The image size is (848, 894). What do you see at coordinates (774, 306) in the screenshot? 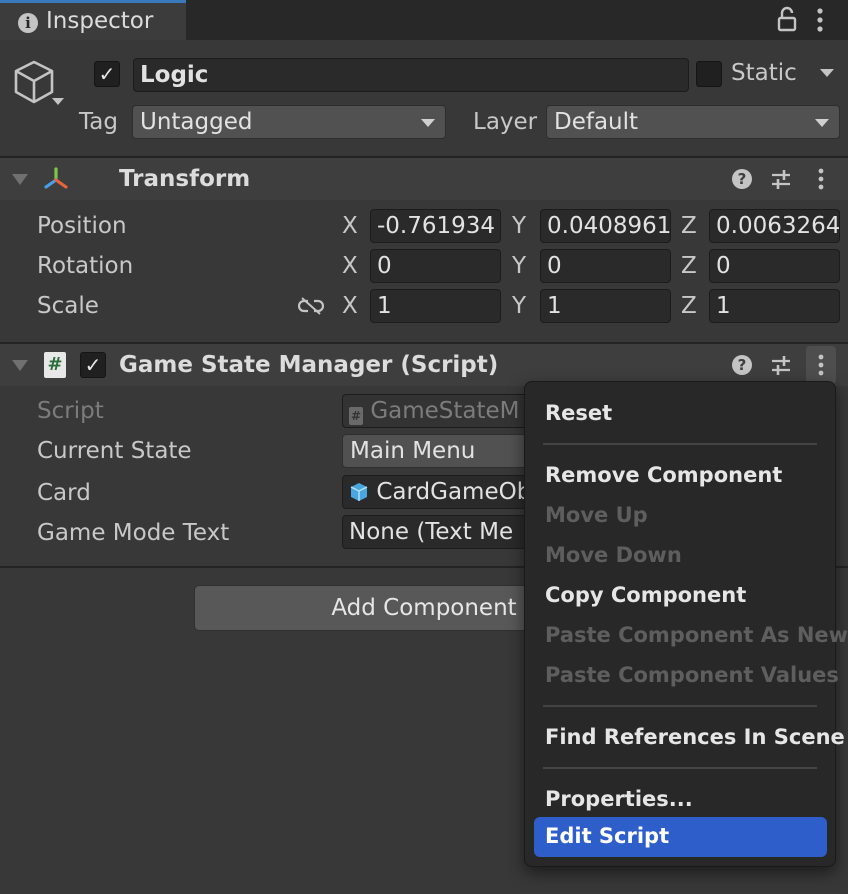
I see `scale-z-field: 1` at bounding box center [774, 306].